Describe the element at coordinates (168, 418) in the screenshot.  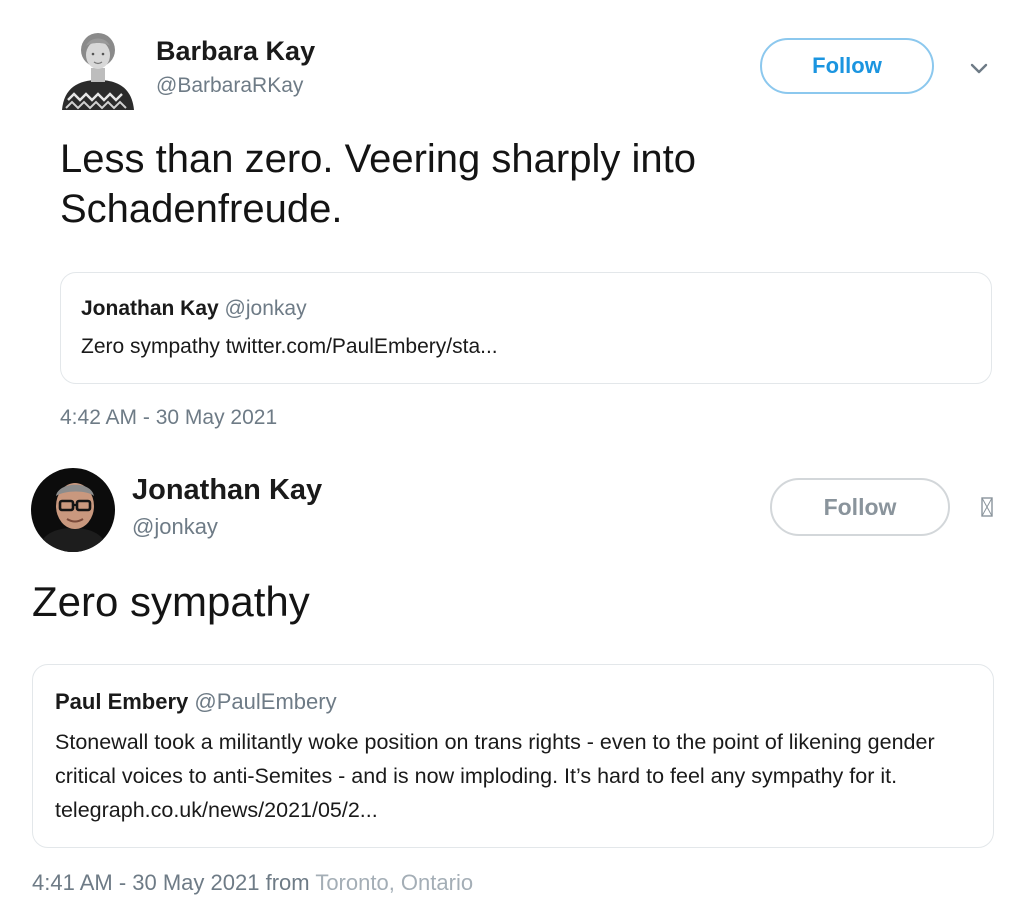
I see `tweet-timestamp: 4:42 AM - 30 May 2021` at that location.